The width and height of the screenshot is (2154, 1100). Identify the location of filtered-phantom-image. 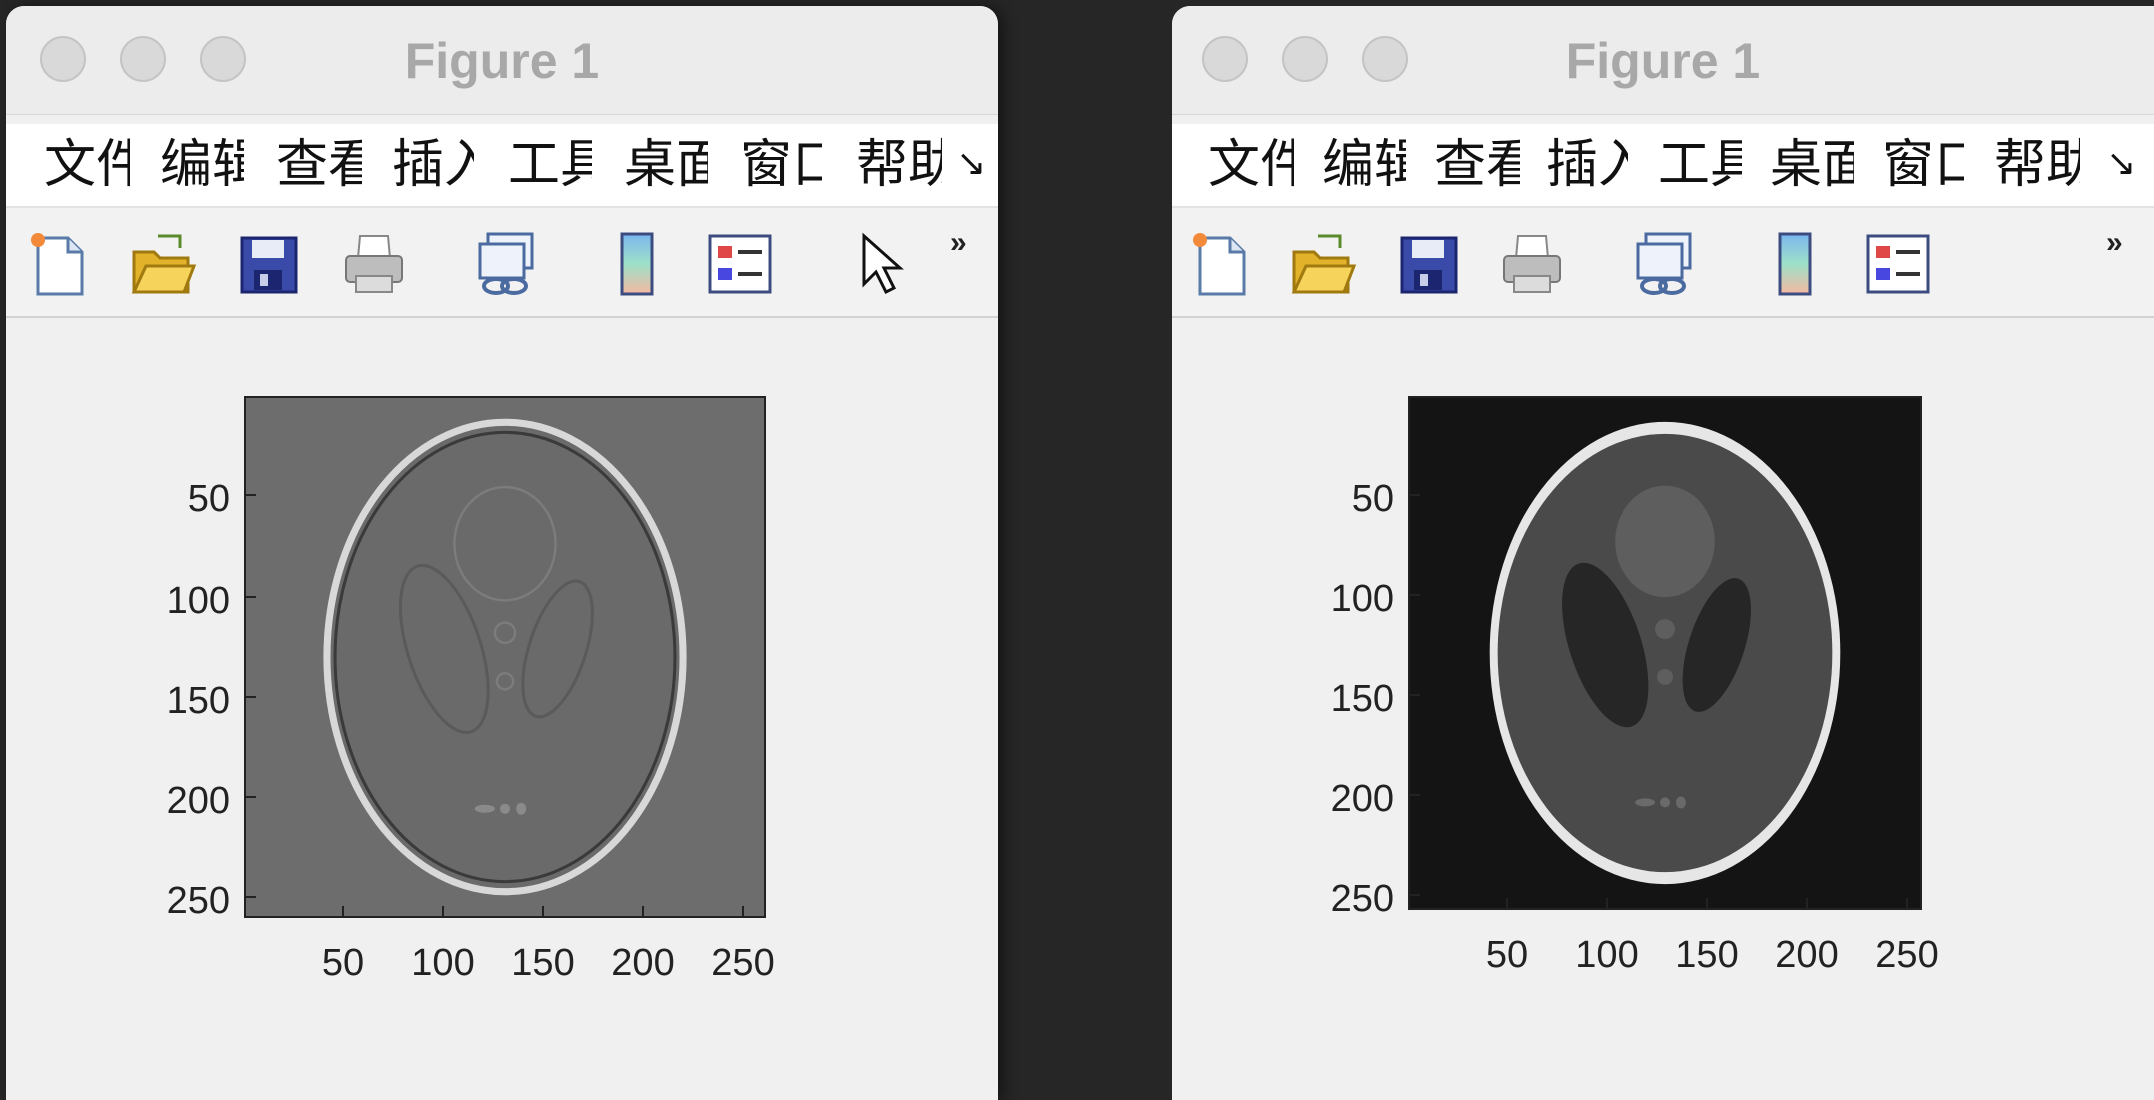
(505, 657).